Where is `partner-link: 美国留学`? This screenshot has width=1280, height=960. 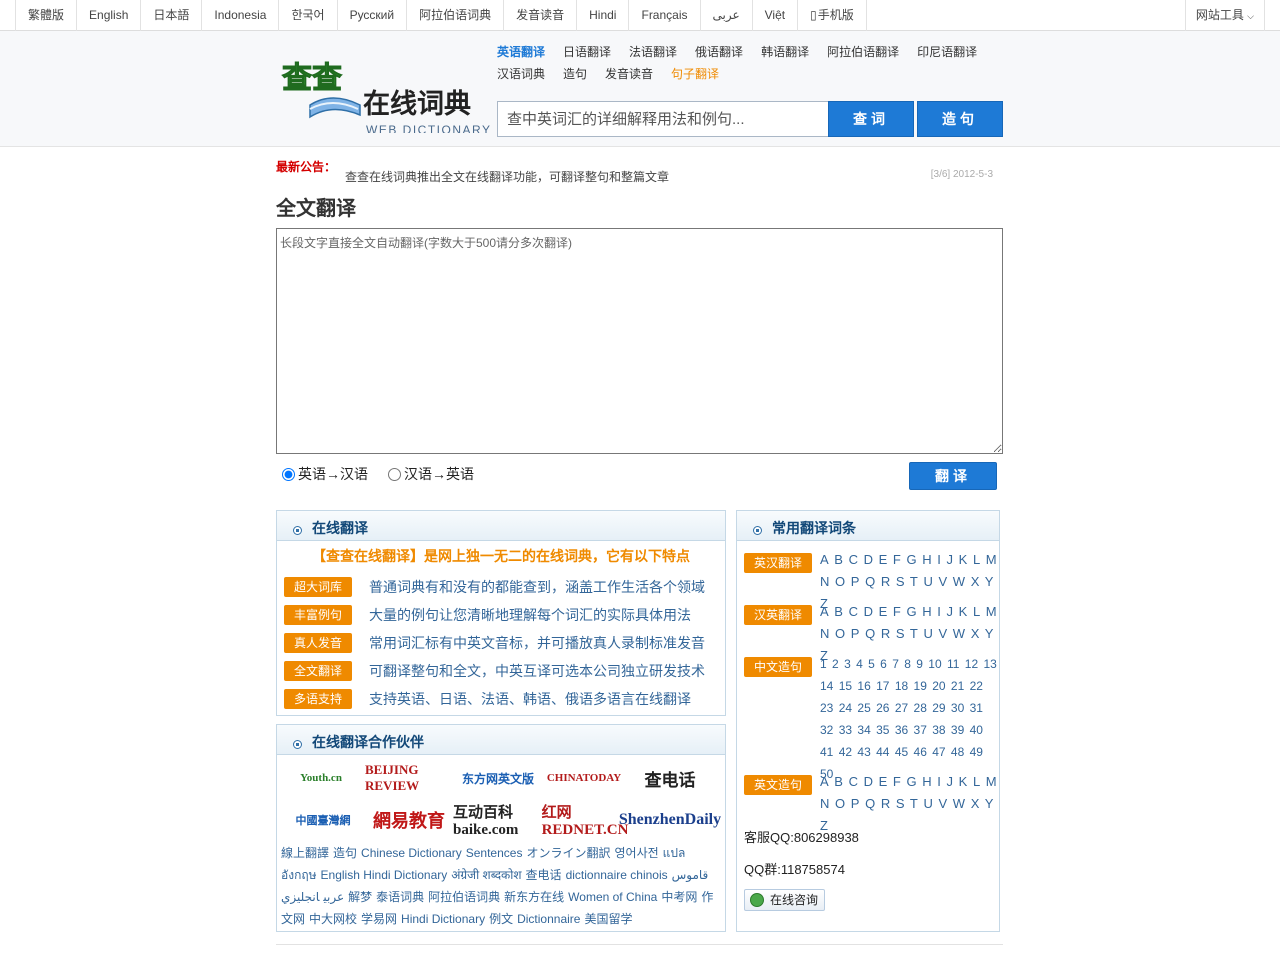
partner-link: 美国留学 is located at coordinates (608, 919).